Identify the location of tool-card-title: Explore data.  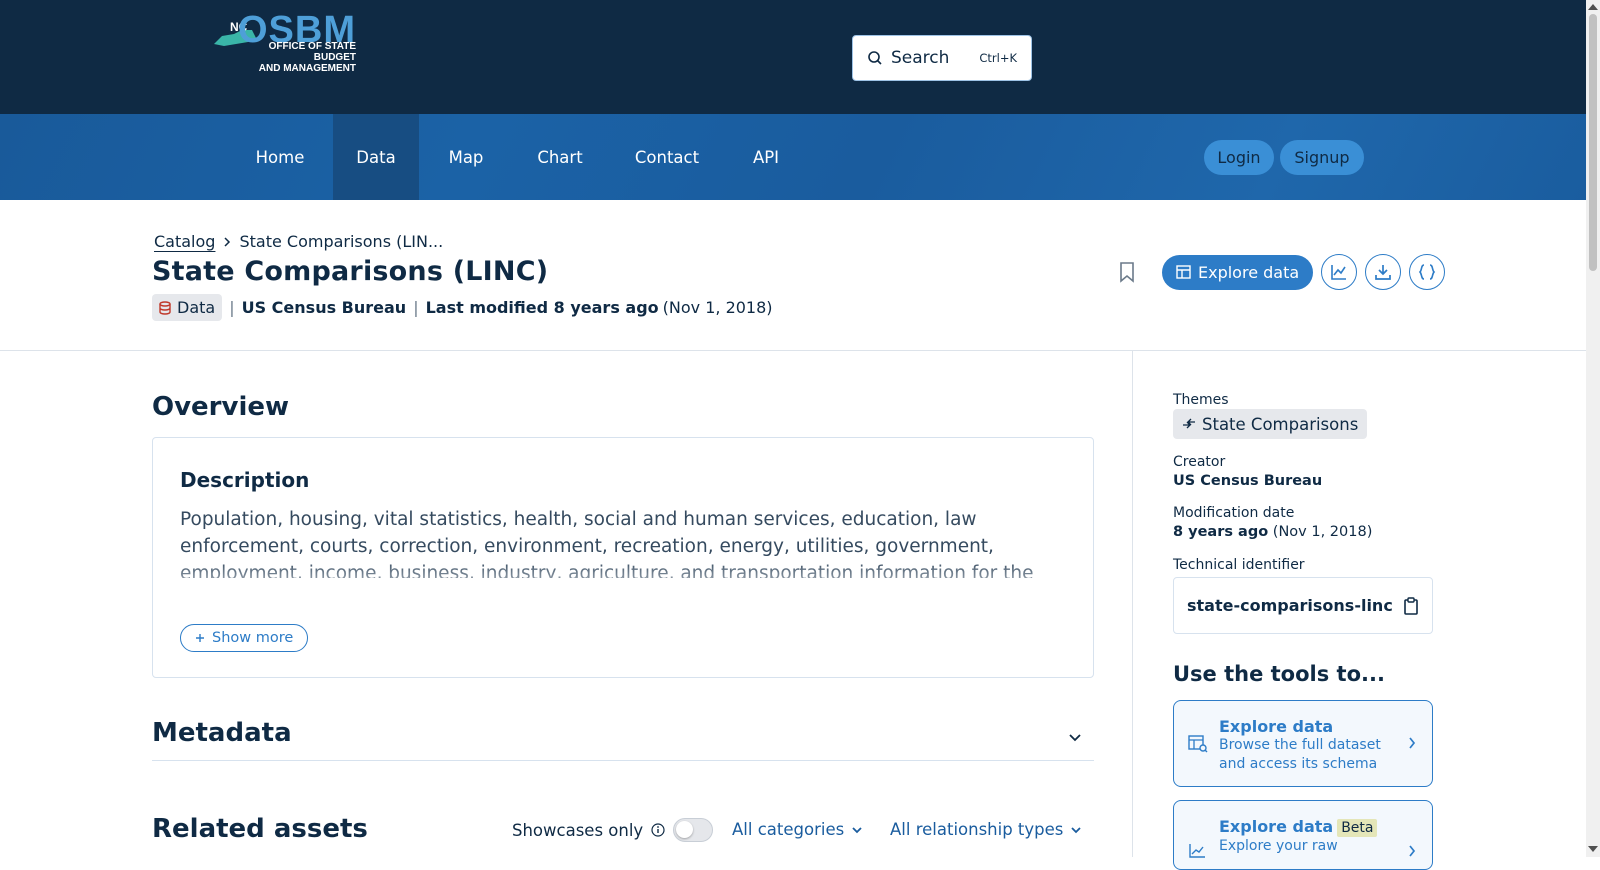
(1276, 726).